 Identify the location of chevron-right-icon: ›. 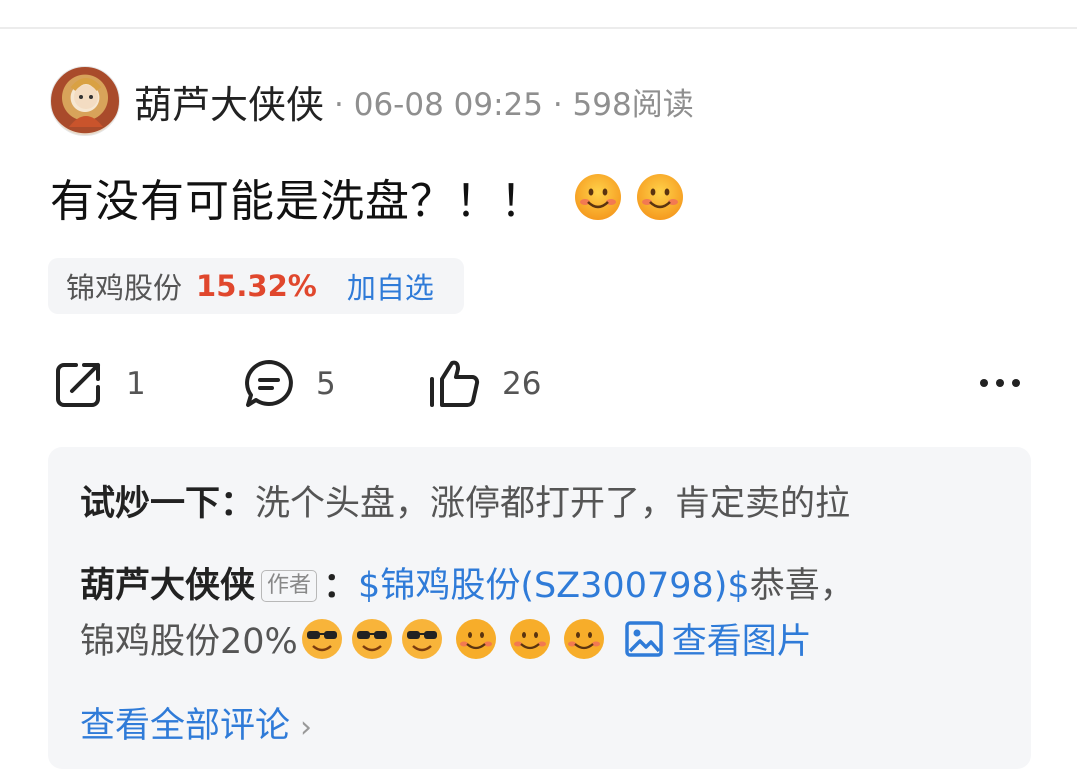
(306, 727).